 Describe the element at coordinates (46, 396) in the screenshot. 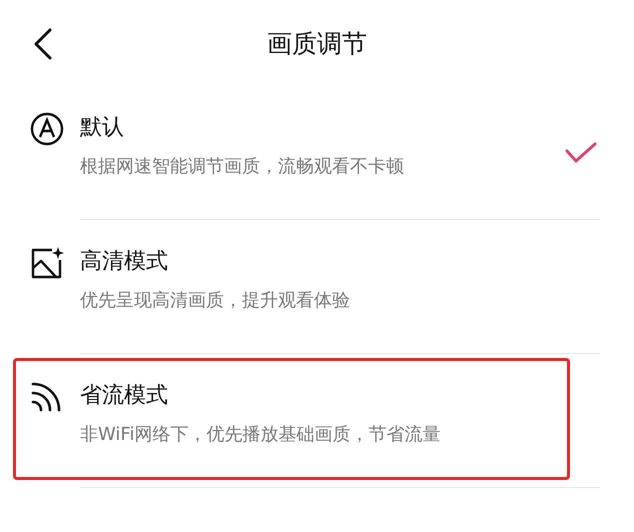

I see `signal-waves-icon` at that location.